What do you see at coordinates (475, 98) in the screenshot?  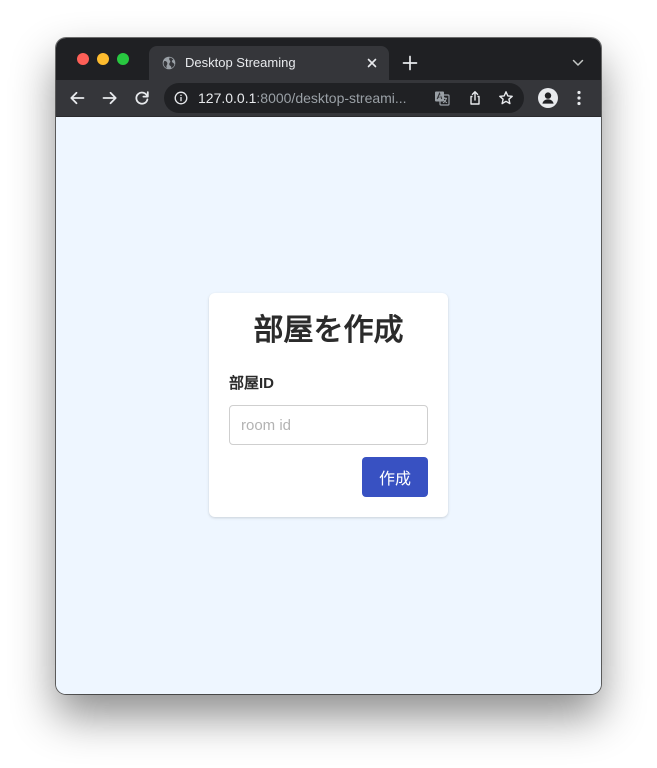 I see `share-icon` at bounding box center [475, 98].